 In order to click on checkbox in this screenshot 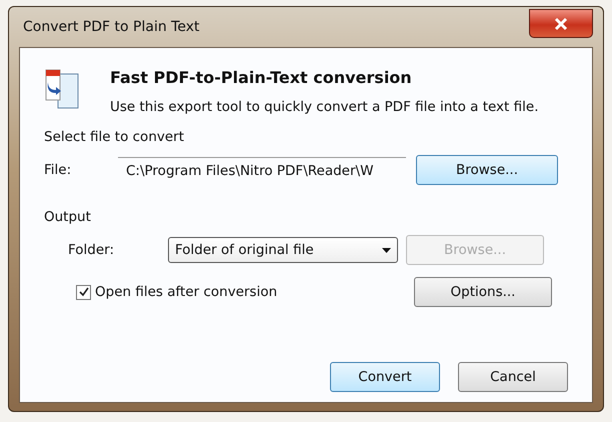, I will do `click(83, 292)`.